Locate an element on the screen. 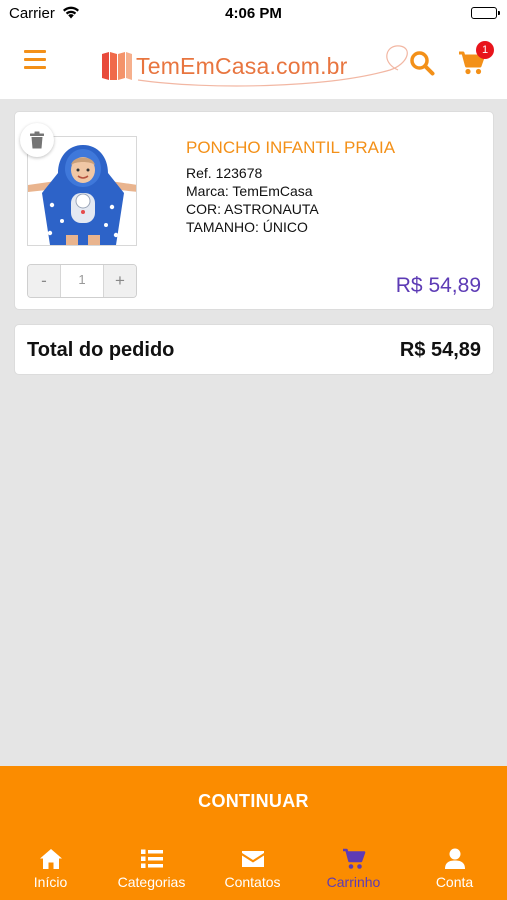 The width and height of the screenshot is (507, 900). search-button is located at coordinates (422, 63).